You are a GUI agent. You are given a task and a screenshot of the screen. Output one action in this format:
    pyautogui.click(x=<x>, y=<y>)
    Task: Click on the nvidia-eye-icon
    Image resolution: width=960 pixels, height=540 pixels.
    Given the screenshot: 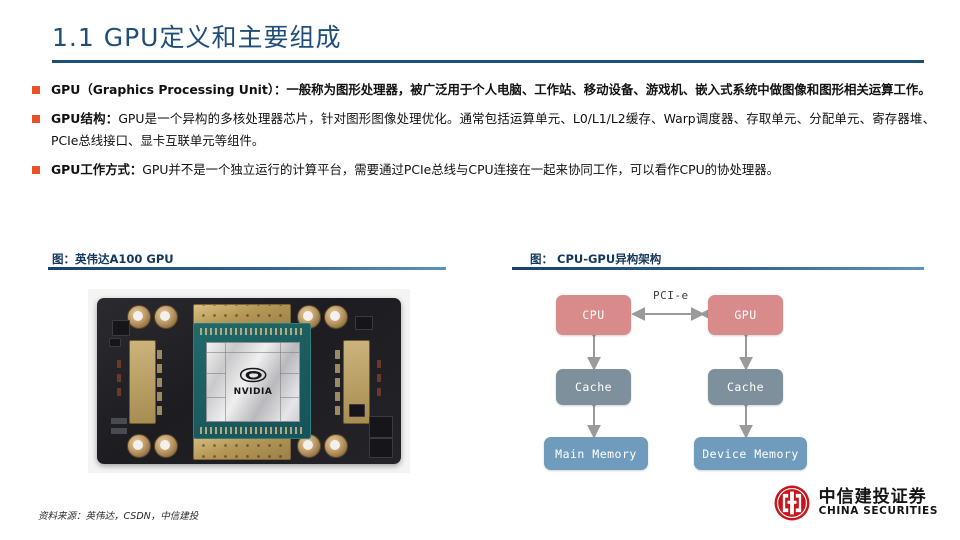 What is the action you would take?
    pyautogui.click(x=253, y=375)
    